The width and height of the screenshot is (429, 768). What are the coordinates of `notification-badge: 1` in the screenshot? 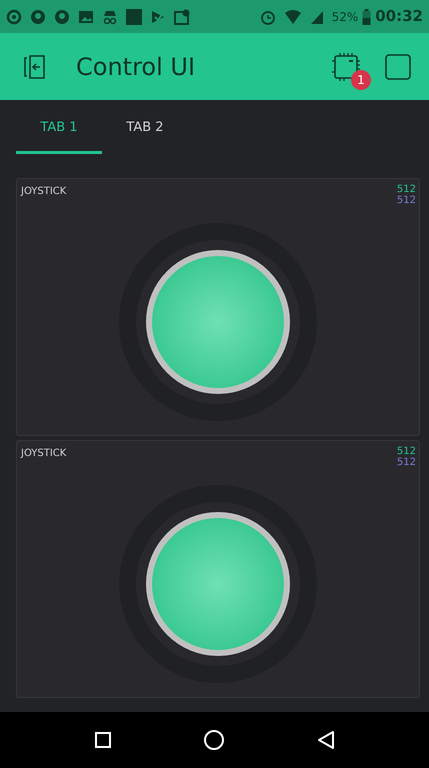 It's located at (361, 80).